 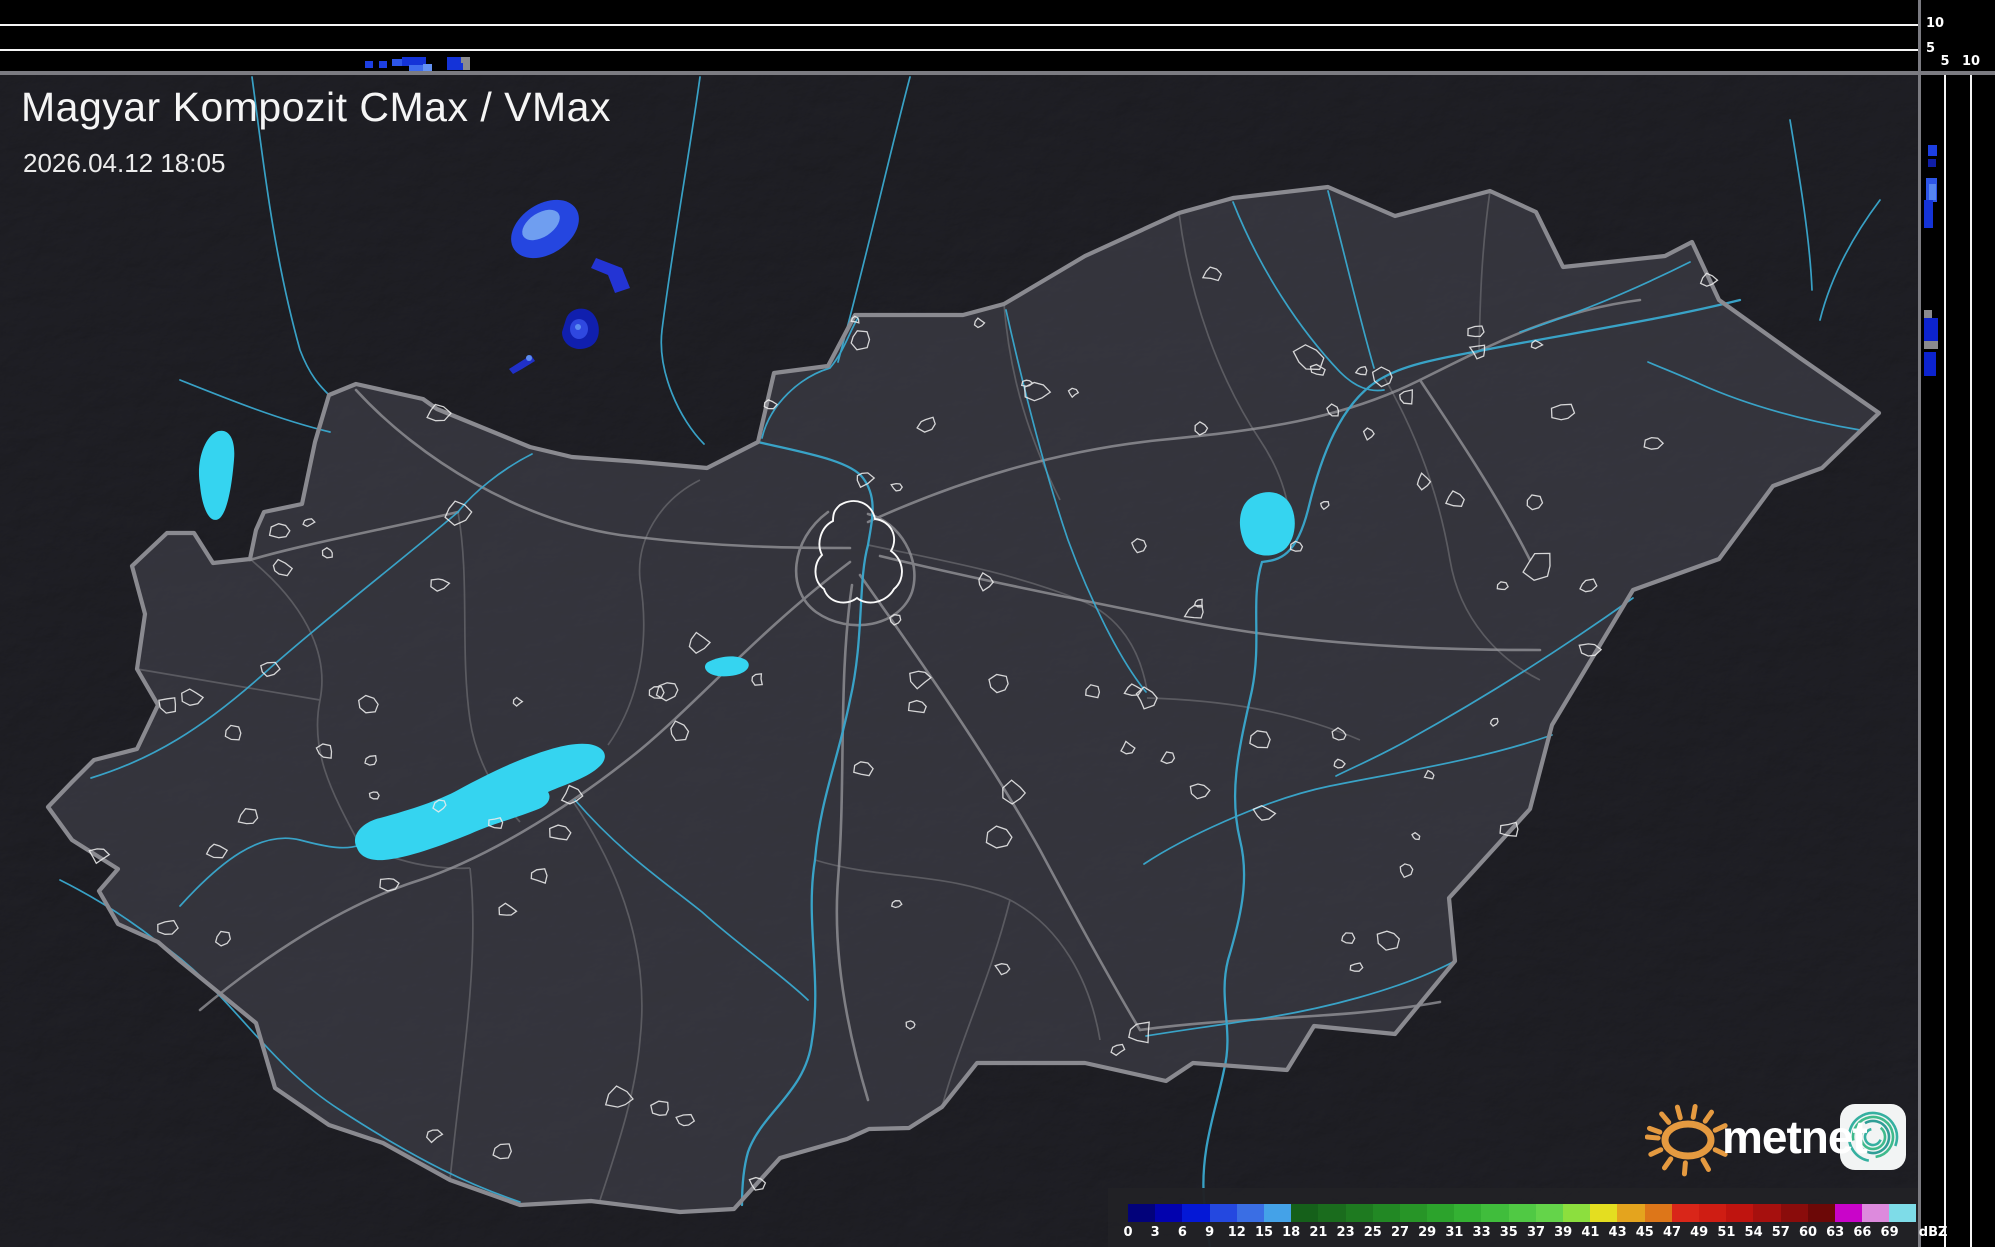 I want to click on colorbar-tick: 45, so click(x=1644, y=1232).